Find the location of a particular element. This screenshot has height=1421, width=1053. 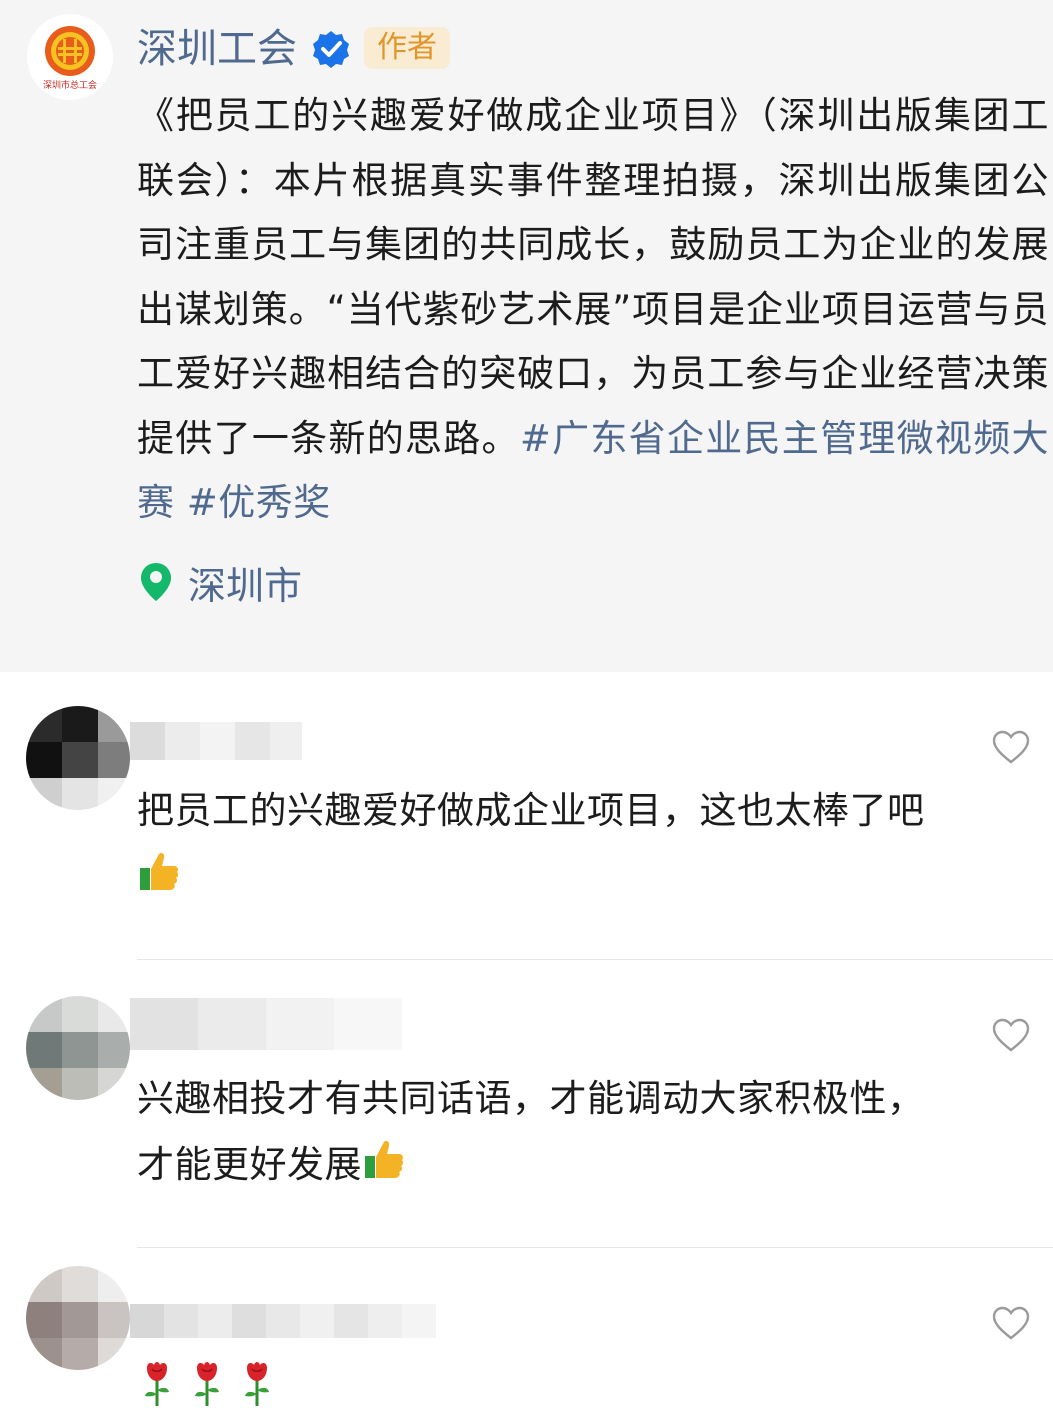

location-label: 深圳市 is located at coordinates (245, 585).